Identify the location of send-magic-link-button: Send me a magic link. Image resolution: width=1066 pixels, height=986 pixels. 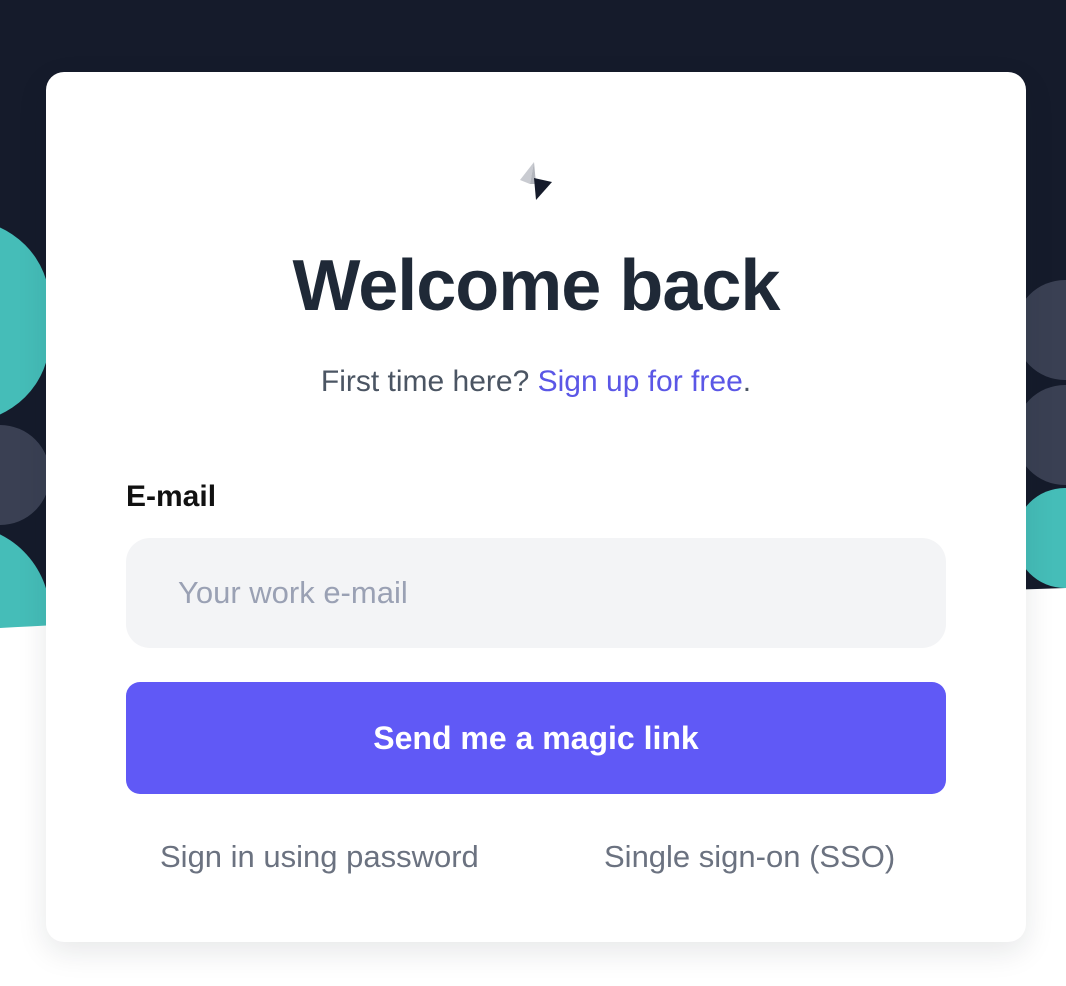
(536, 738).